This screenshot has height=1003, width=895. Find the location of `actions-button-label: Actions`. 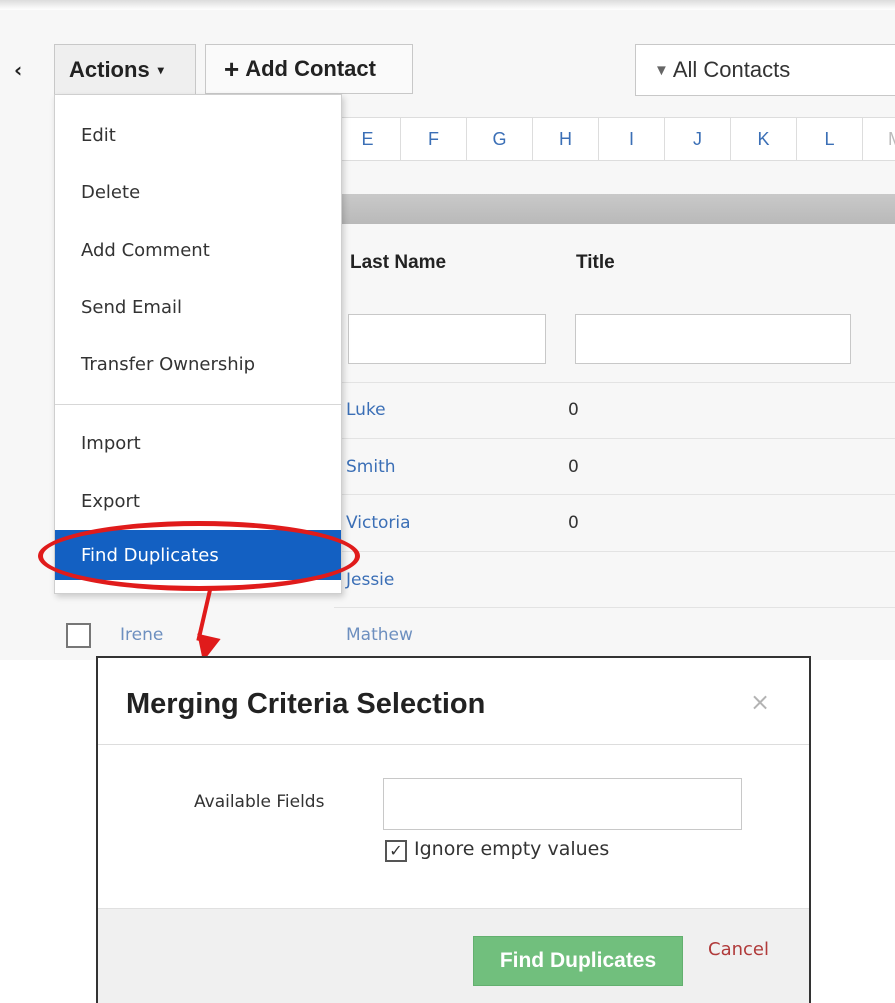

actions-button-label: Actions is located at coordinates (109, 69).